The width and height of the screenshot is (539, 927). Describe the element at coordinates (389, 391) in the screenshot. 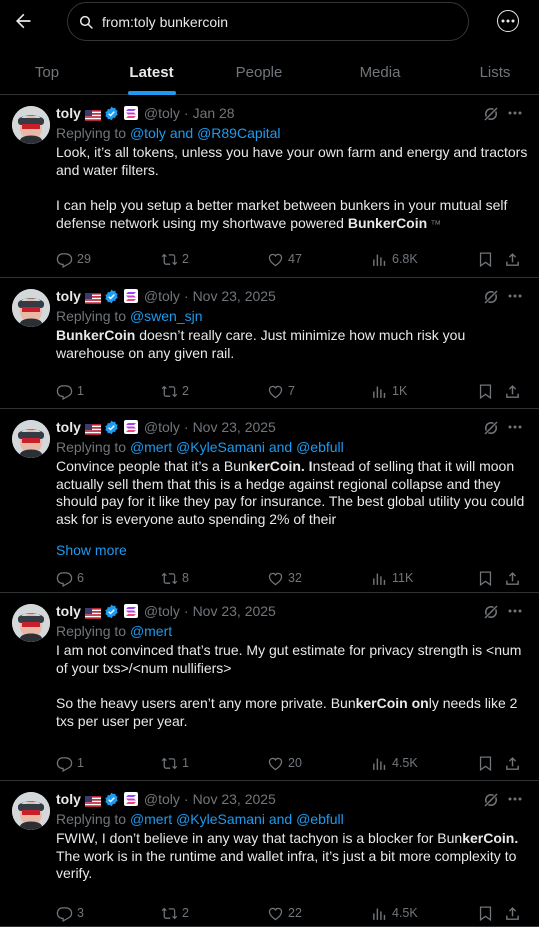

I see `views-button: 1K` at that location.